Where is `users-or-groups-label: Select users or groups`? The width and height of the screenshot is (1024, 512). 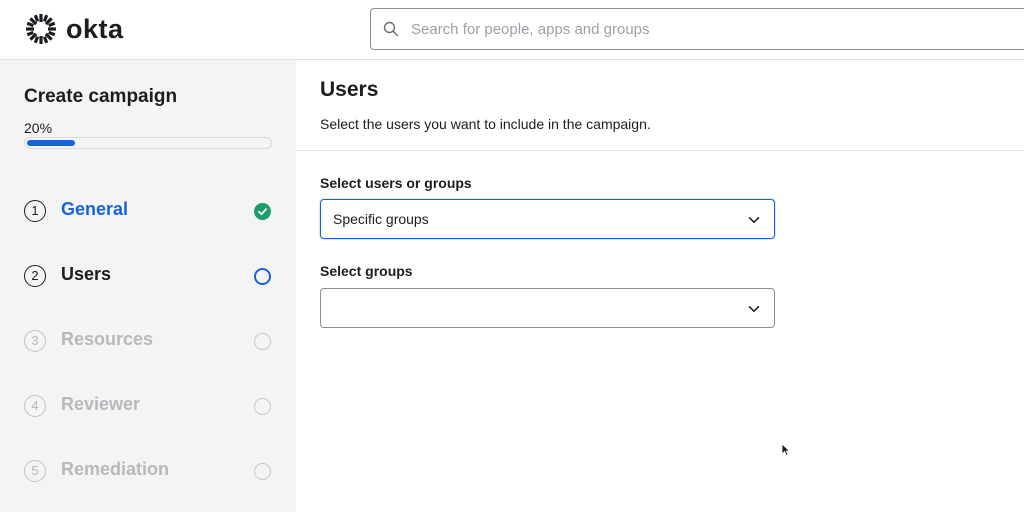
users-or-groups-label: Select users or groups is located at coordinates (396, 183).